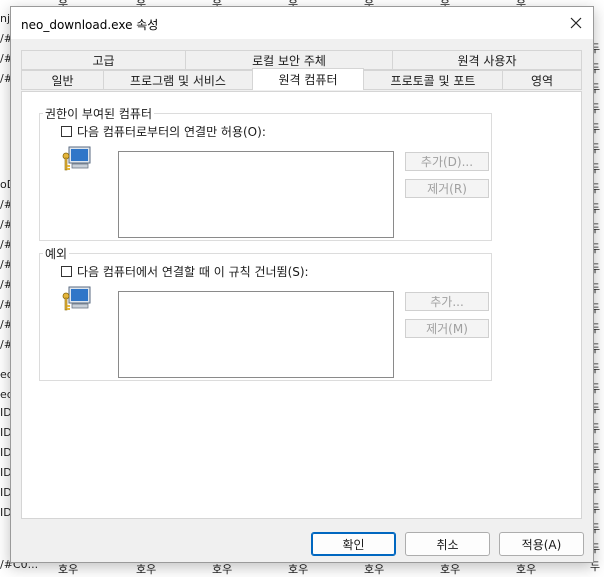  I want to click on tab-label: 영역, so click(542, 80).